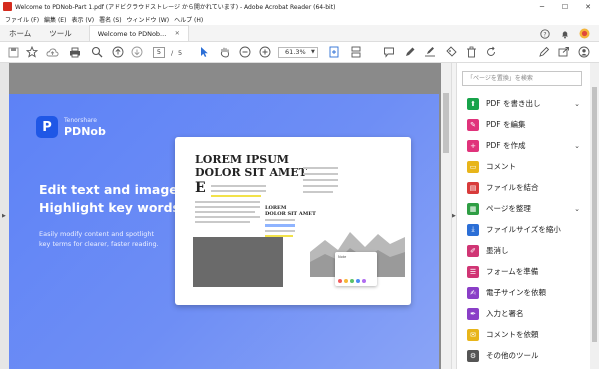 This screenshot has width=599, height=369. I want to click on tools-panel-scrollbar, so click(594, 216).